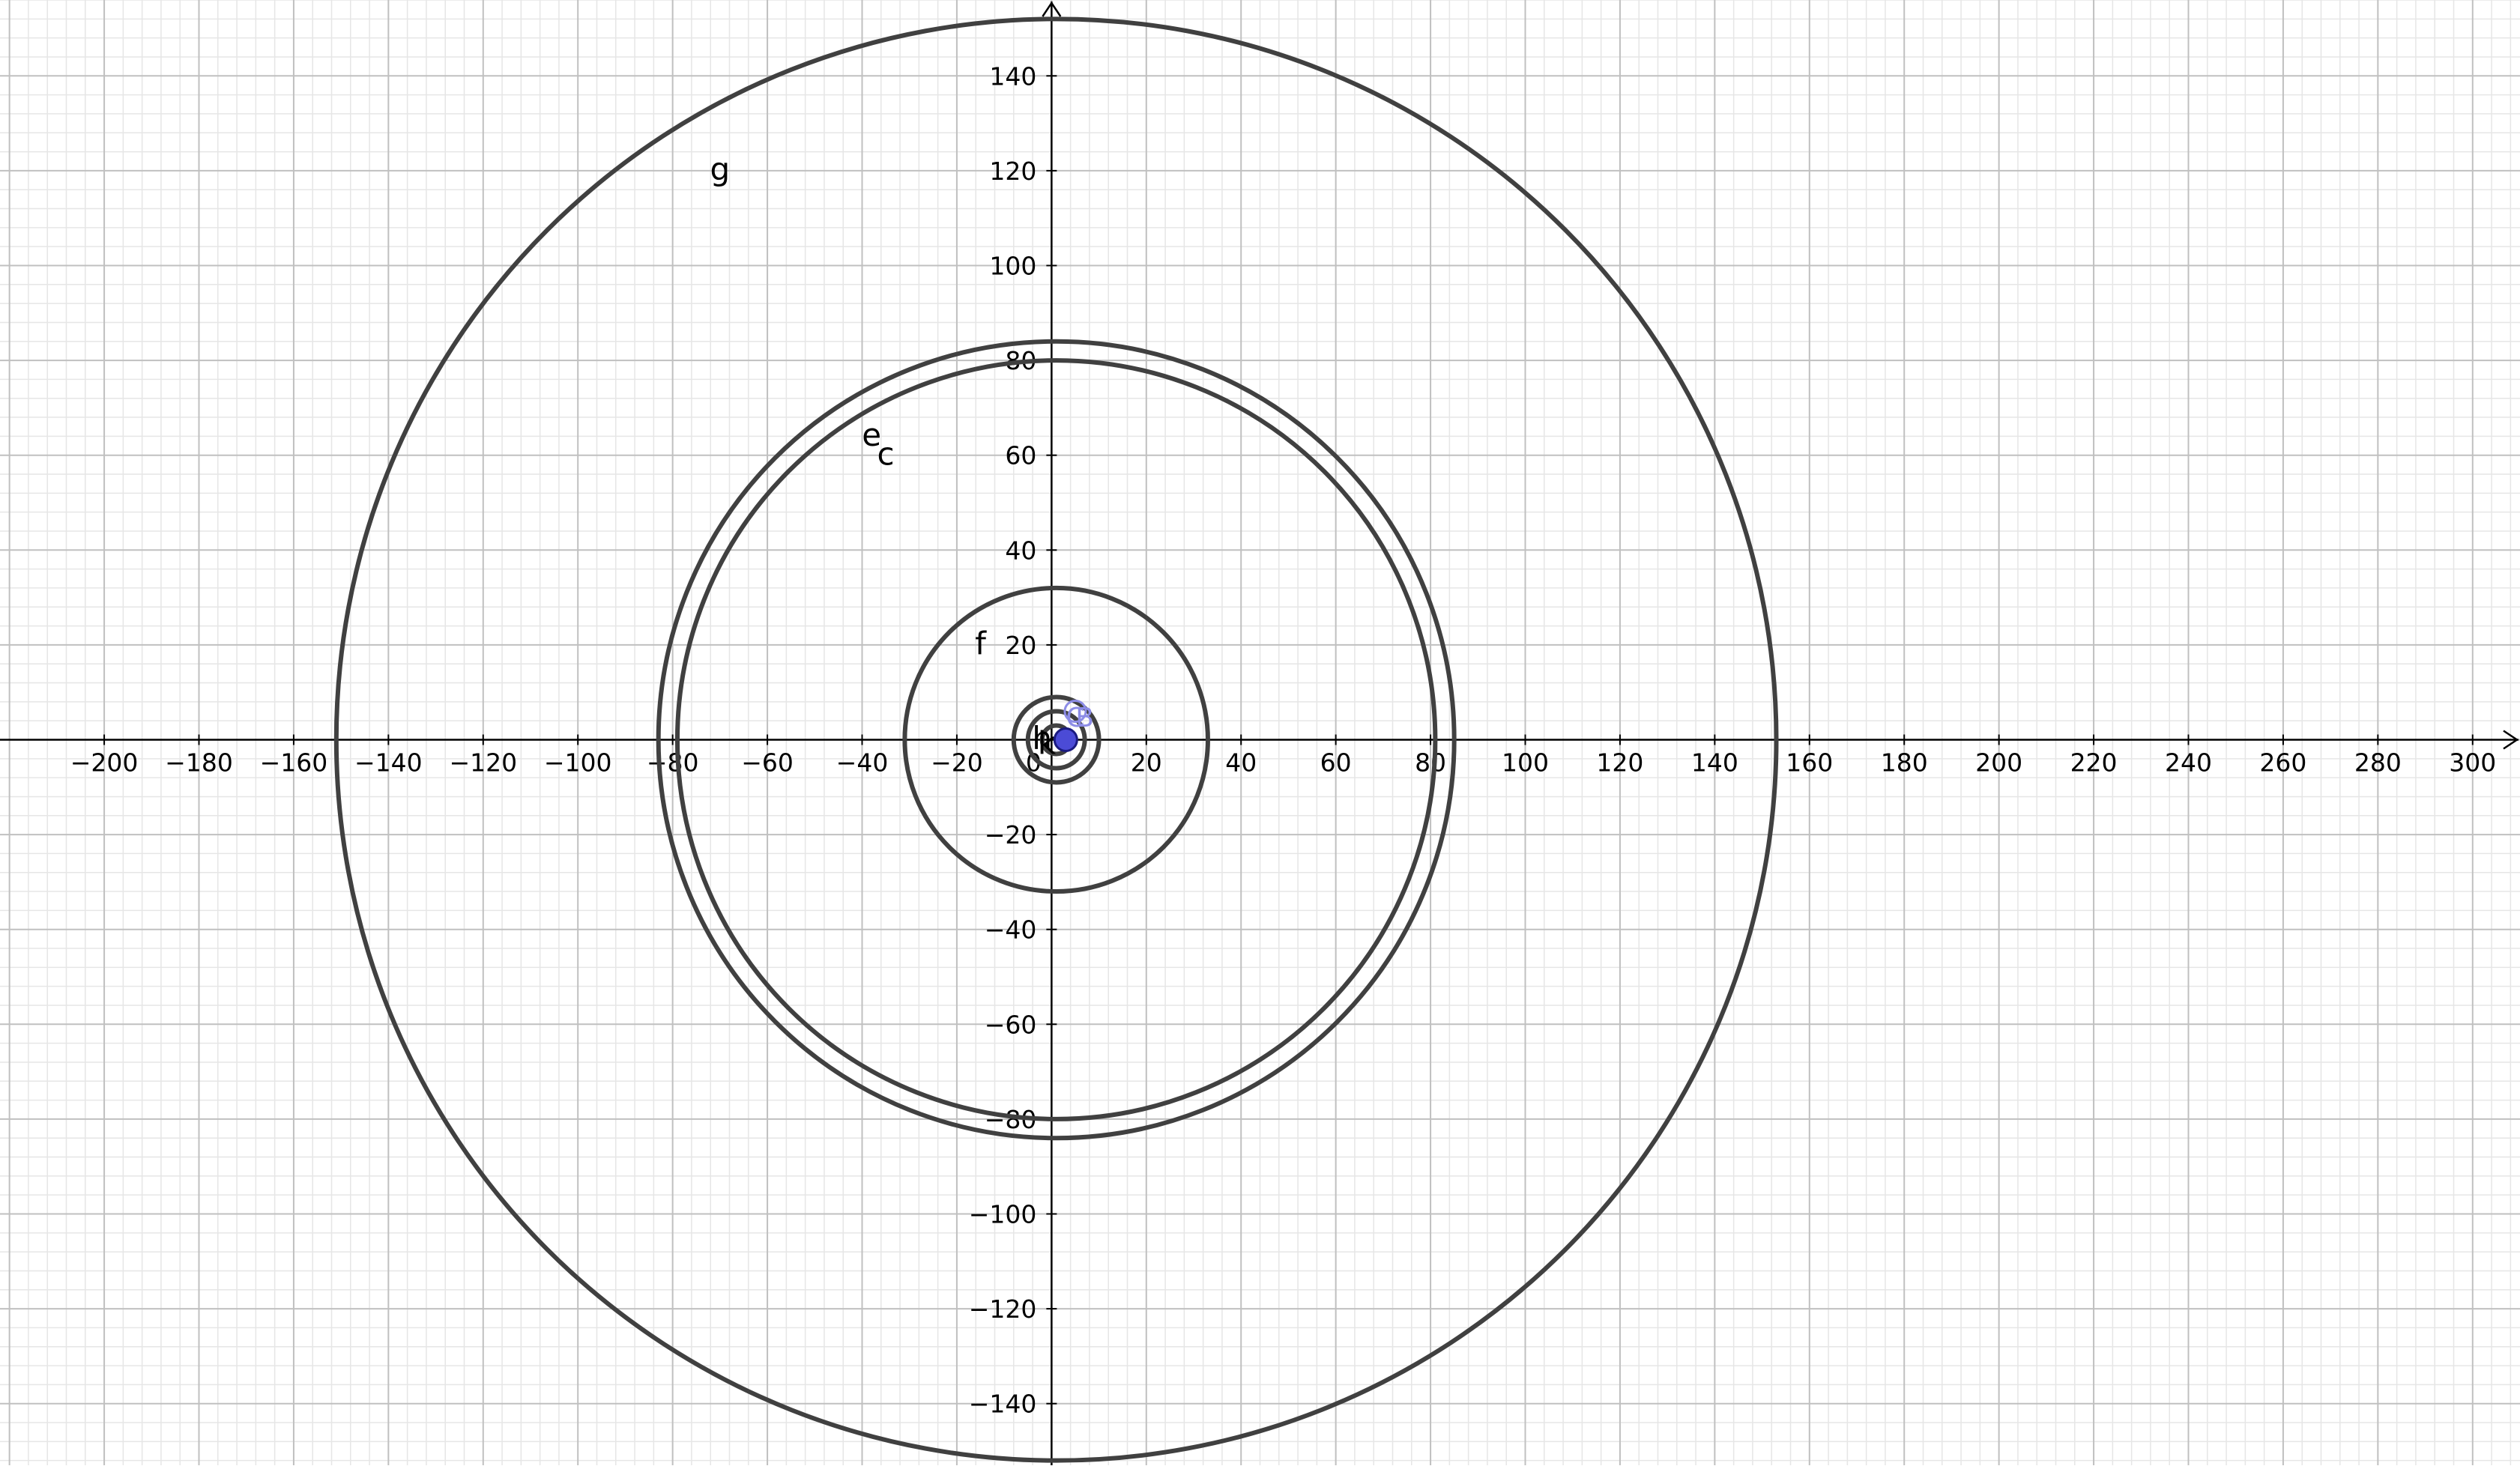 The height and width of the screenshot is (1469, 2520). What do you see at coordinates (1012, 171) in the screenshot?
I see `y-tick-label: 120` at bounding box center [1012, 171].